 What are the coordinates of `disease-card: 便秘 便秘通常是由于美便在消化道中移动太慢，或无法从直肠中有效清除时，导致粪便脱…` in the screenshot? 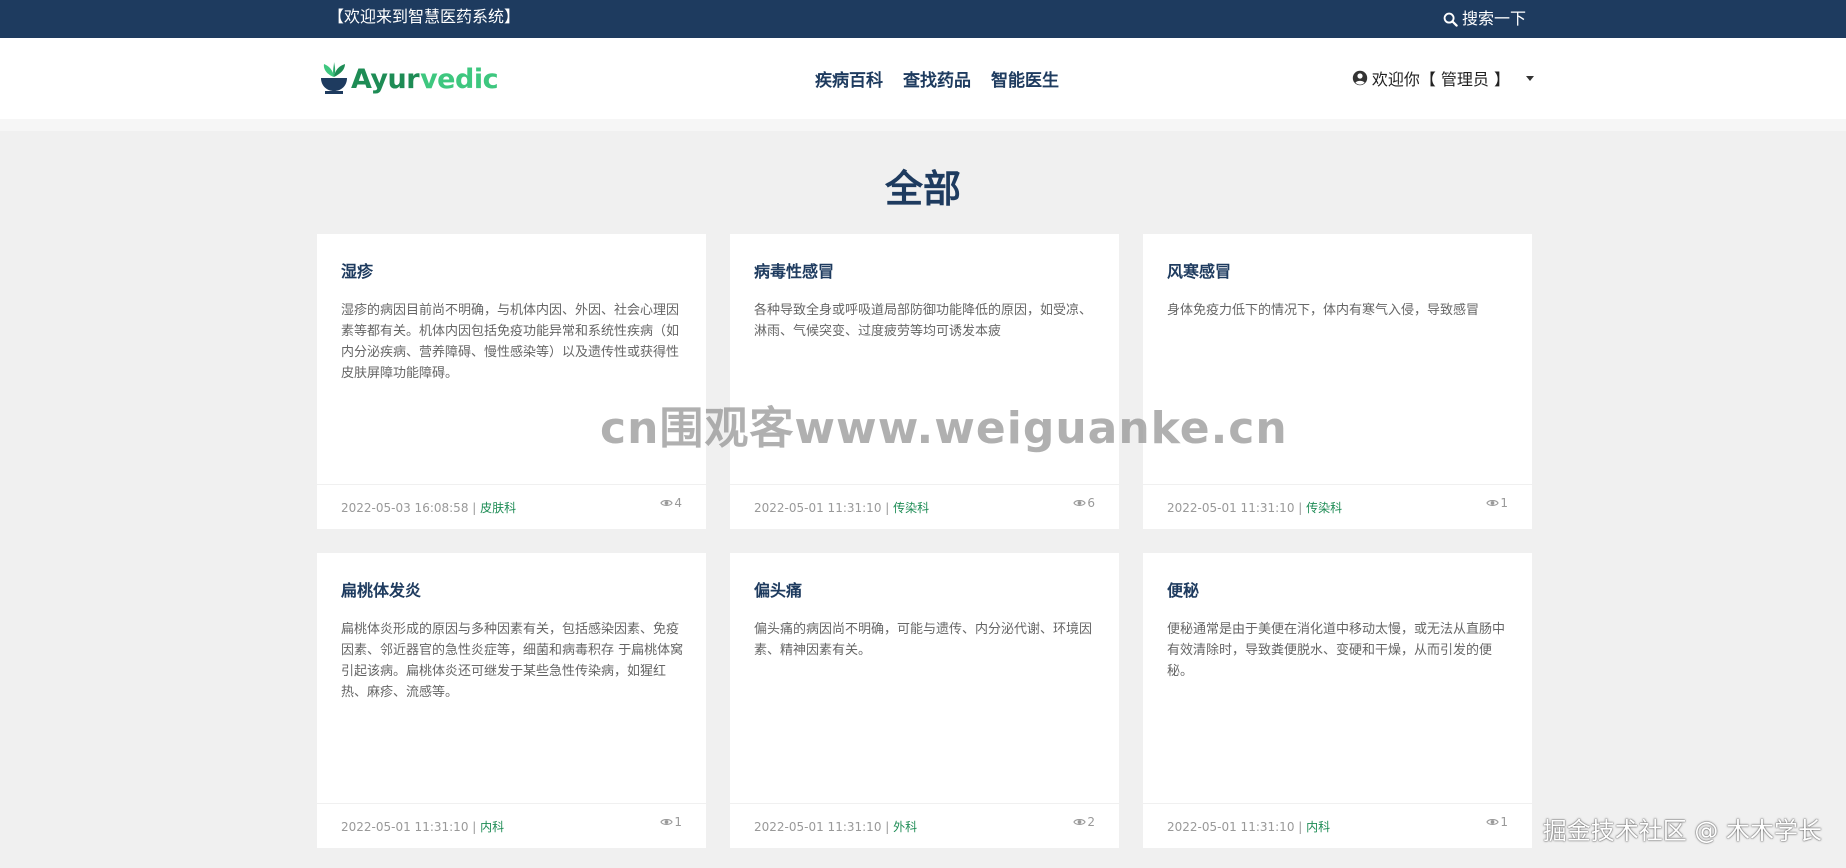 It's located at (1337, 700).